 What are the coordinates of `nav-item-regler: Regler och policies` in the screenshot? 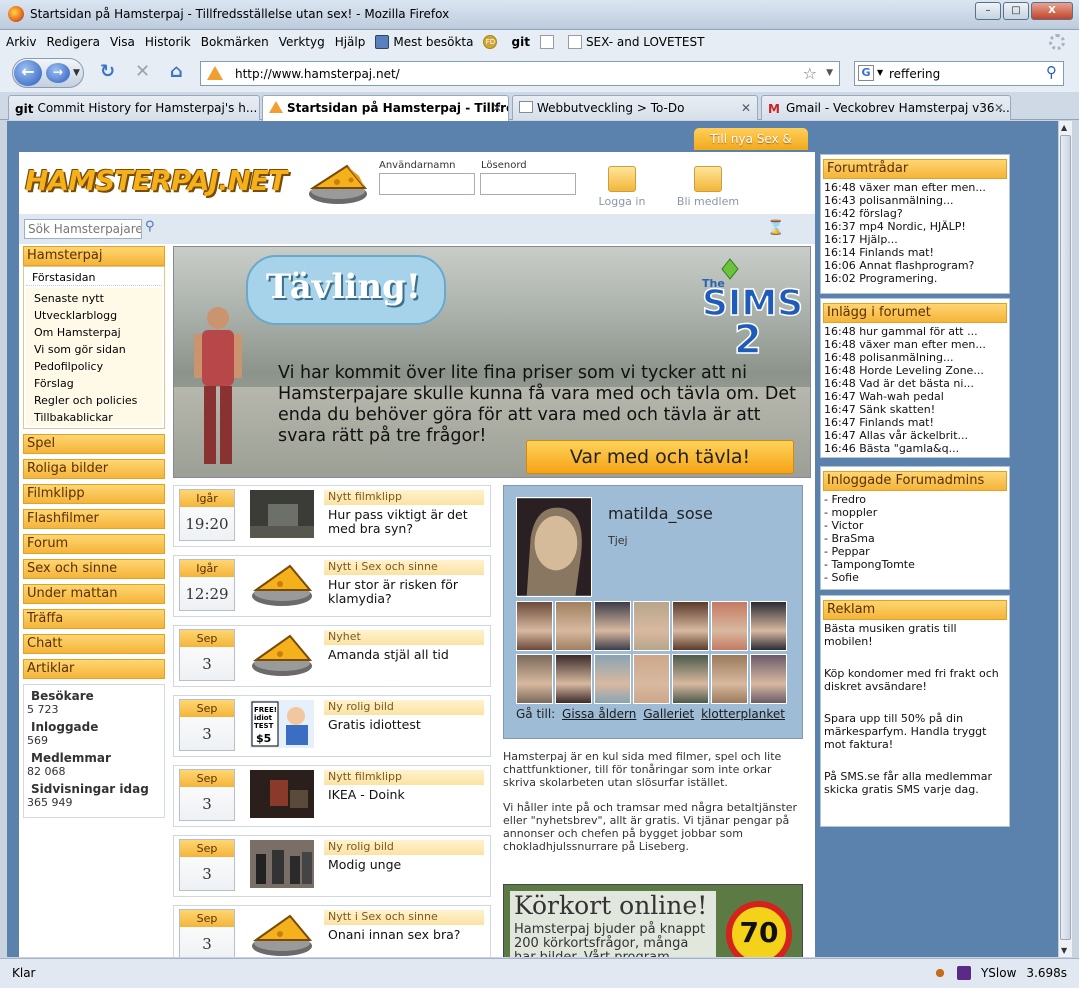 It's located at (94, 400).